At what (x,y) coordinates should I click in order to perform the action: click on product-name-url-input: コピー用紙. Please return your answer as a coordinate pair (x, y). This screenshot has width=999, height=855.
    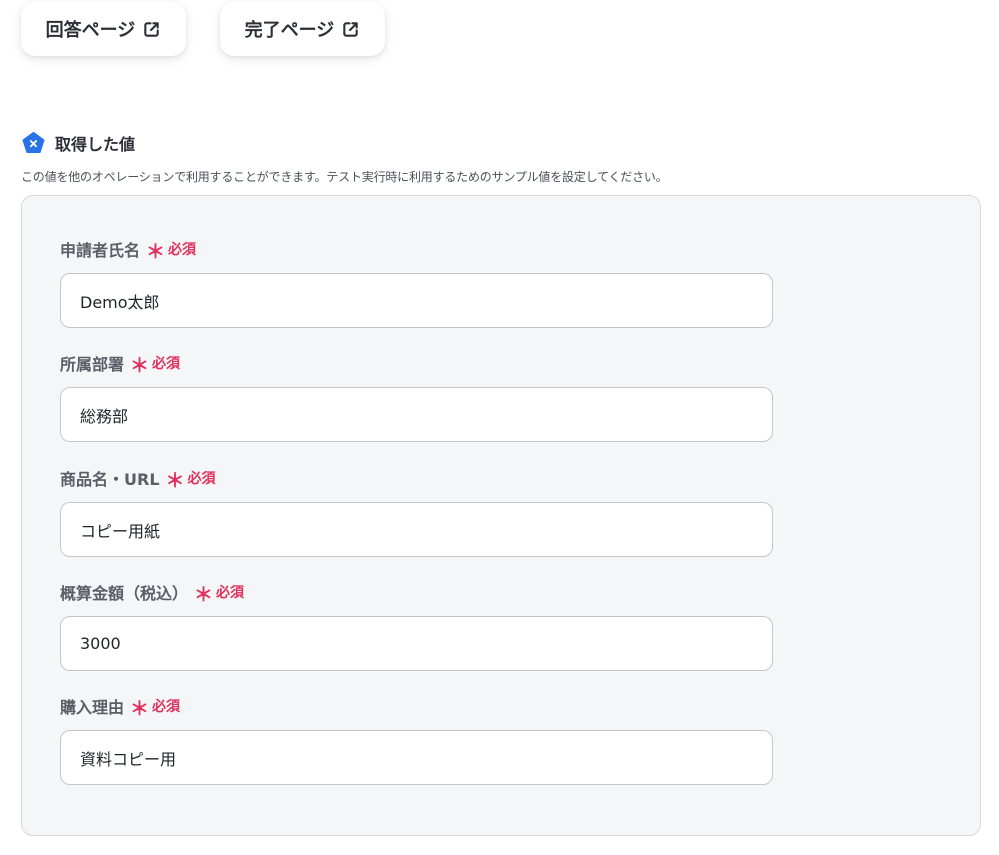
    Looking at the image, I should click on (416, 529).